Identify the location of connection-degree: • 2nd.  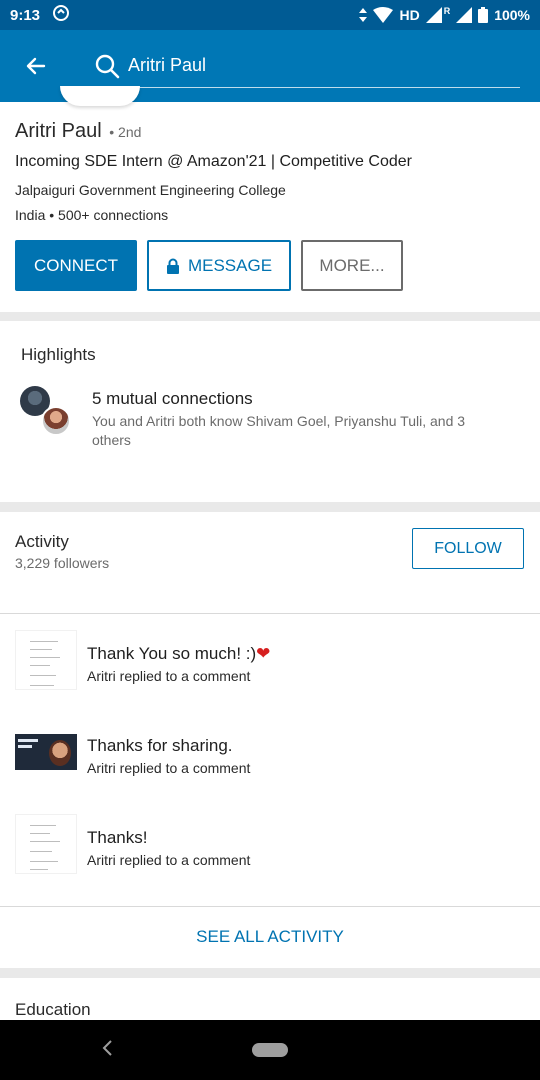
(125, 132).